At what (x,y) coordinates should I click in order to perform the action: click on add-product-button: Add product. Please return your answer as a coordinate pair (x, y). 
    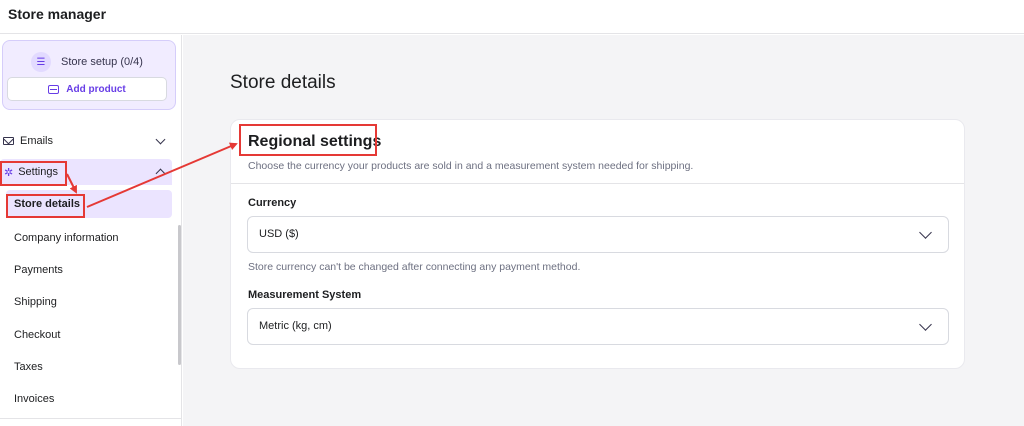
    Looking at the image, I should click on (87, 89).